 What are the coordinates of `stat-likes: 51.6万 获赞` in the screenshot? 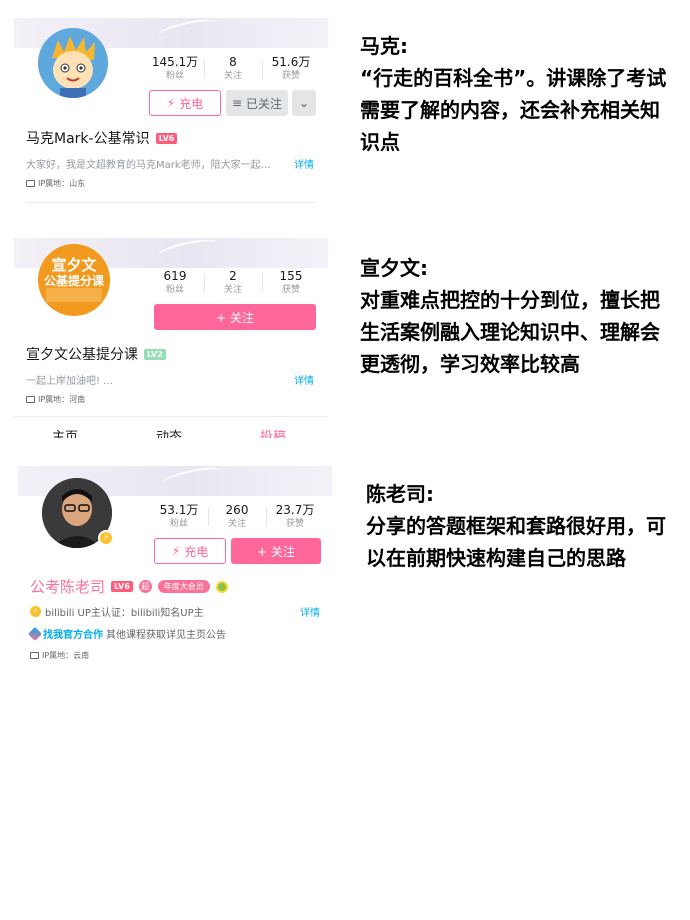 It's located at (291, 68).